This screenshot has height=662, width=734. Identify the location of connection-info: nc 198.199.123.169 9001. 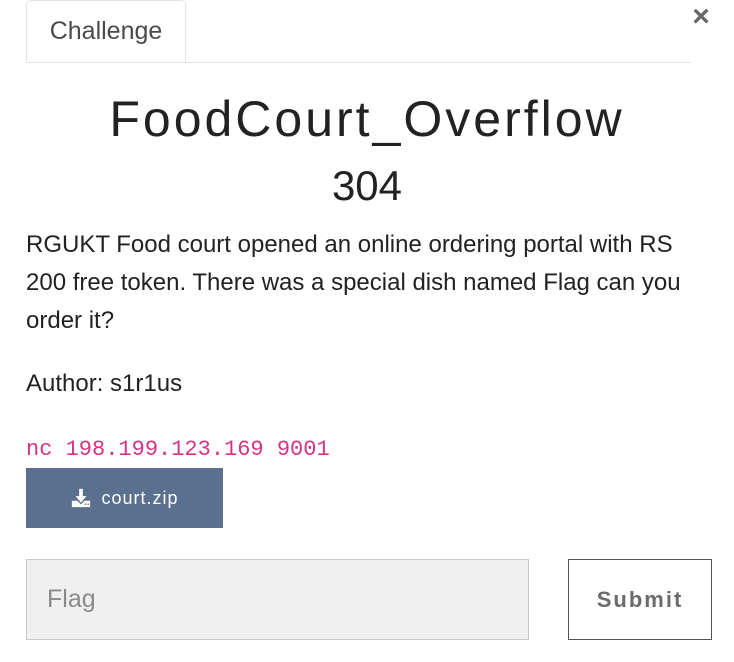
(178, 449).